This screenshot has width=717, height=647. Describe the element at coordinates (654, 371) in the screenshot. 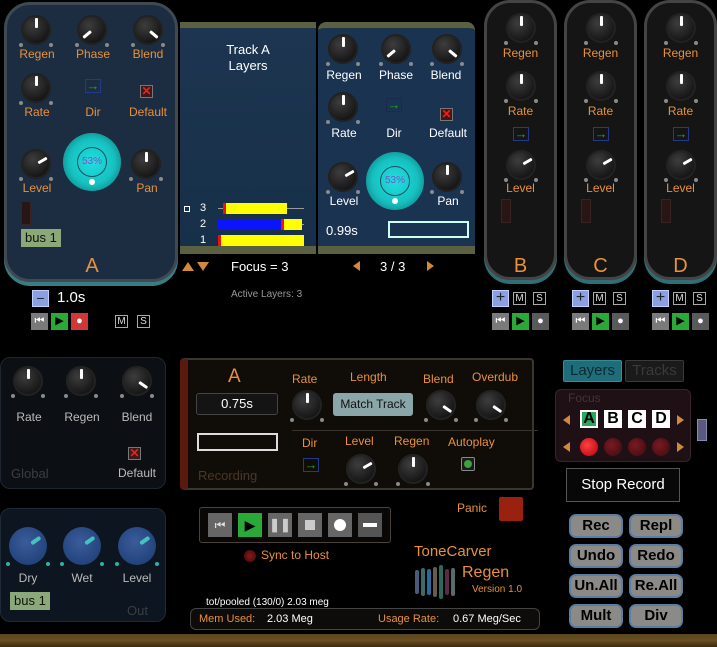

I see `tab-tracks: Tracks` at that location.